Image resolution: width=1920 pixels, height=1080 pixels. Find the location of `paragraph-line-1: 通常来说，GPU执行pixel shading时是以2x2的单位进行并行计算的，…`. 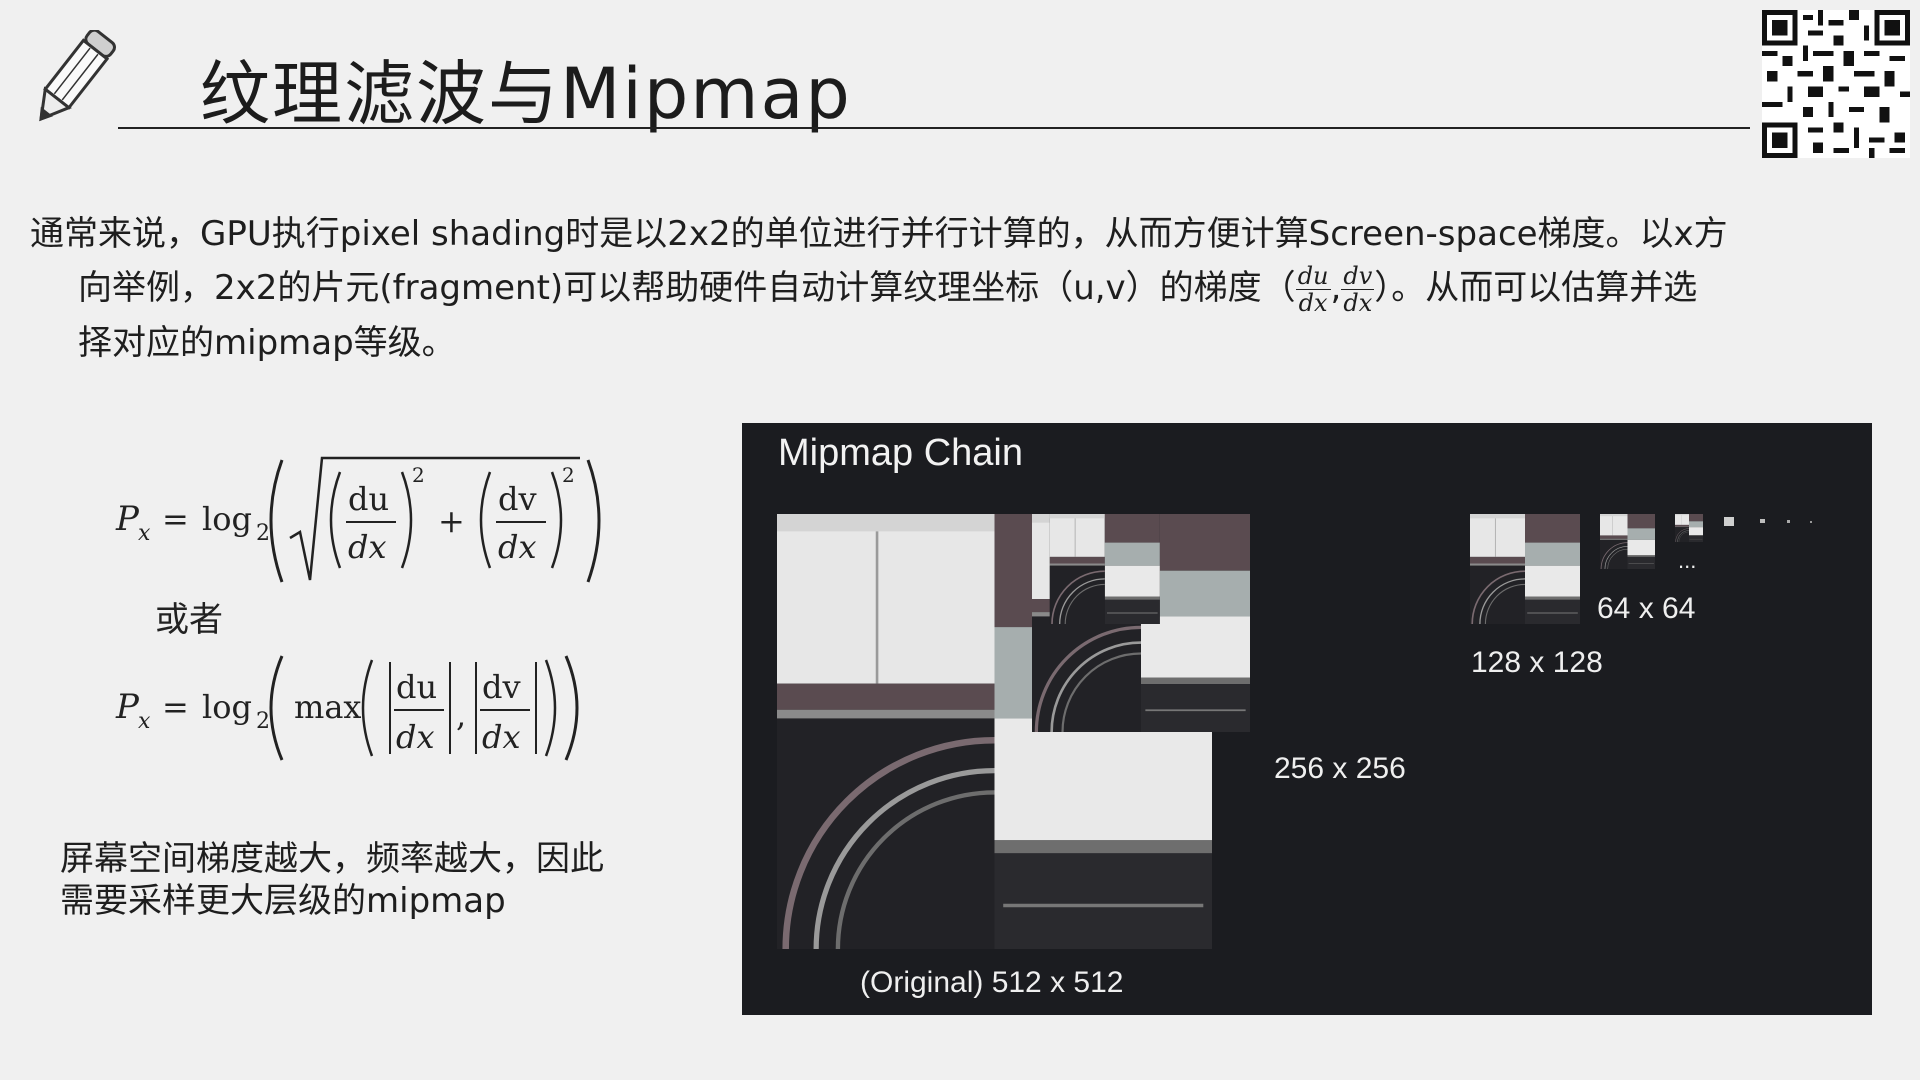

paragraph-line-1: 通常来说，GPU执行pixel shading时是以2x2的单位进行并行计算的，… is located at coordinates (879, 234).